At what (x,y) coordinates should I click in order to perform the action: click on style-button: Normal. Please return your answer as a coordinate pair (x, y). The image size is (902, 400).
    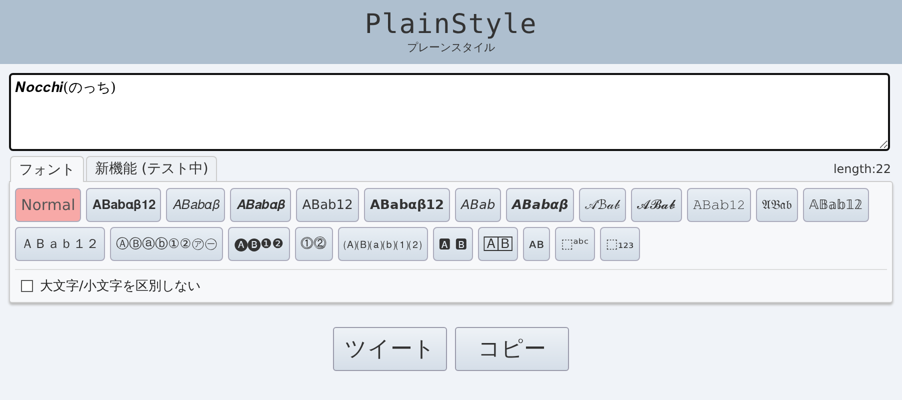
    Looking at the image, I should click on (48, 205).